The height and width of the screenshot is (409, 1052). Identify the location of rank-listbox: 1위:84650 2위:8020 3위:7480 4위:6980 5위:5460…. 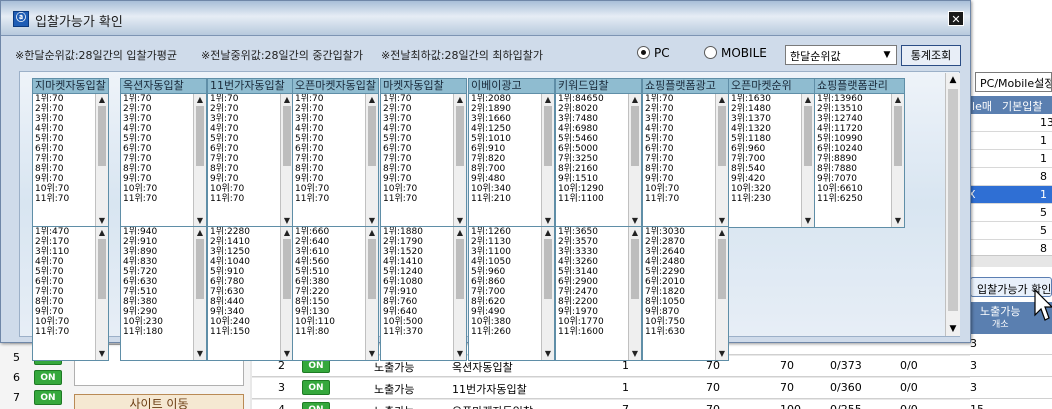
(598, 160).